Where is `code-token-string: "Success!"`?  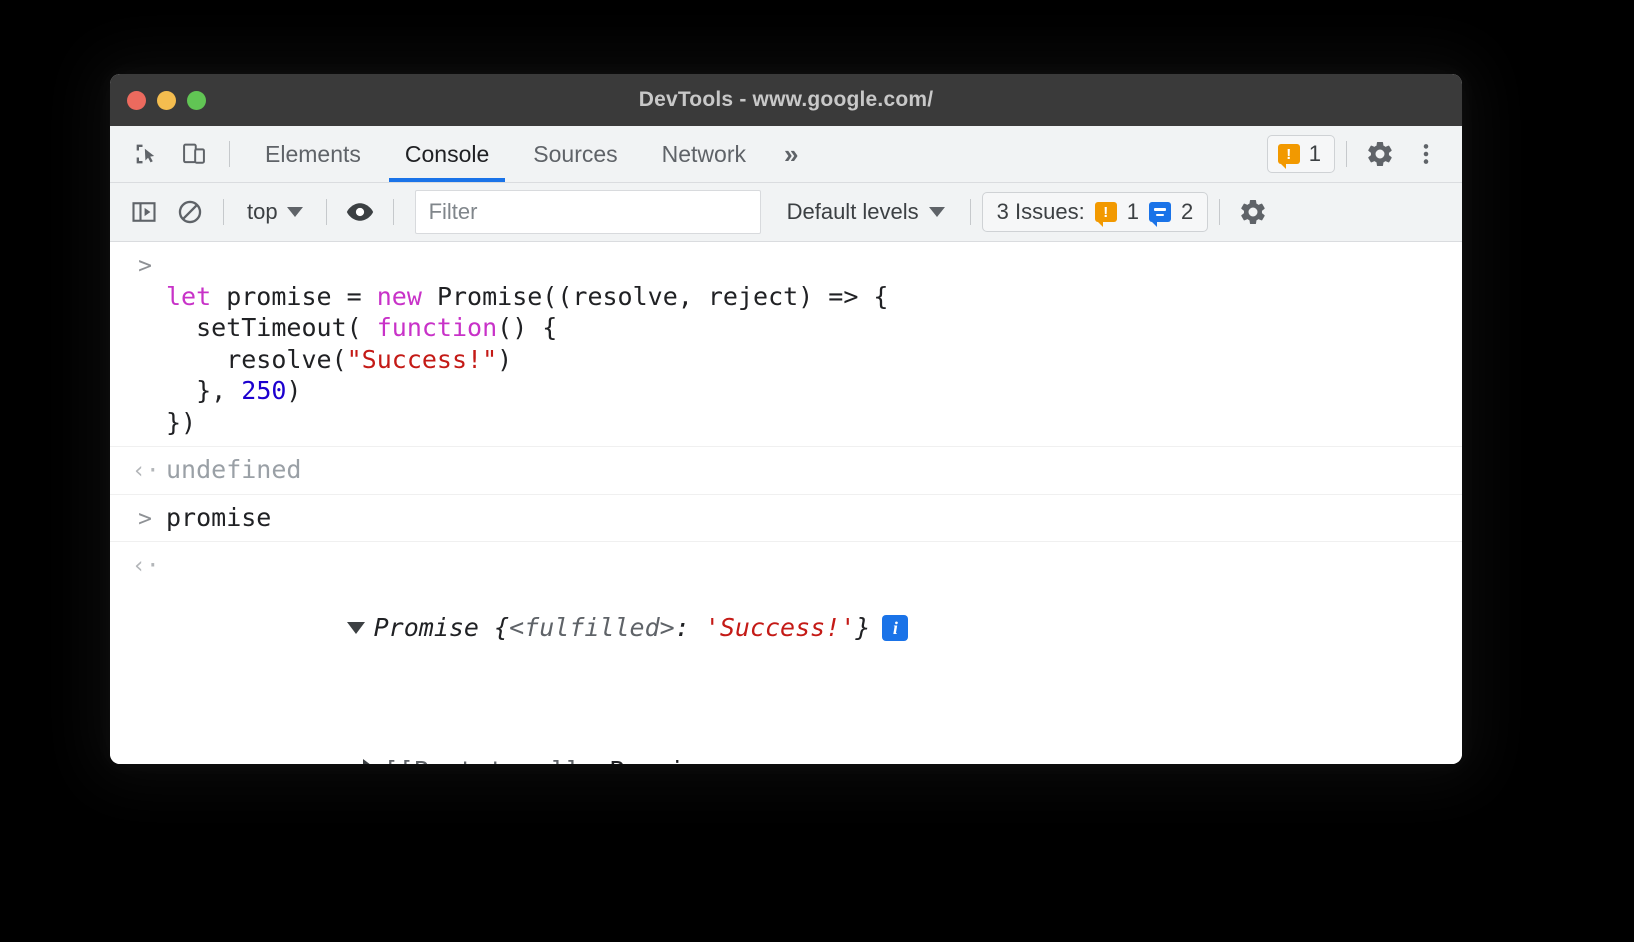
code-token-string: "Success!" is located at coordinates (422, 359).